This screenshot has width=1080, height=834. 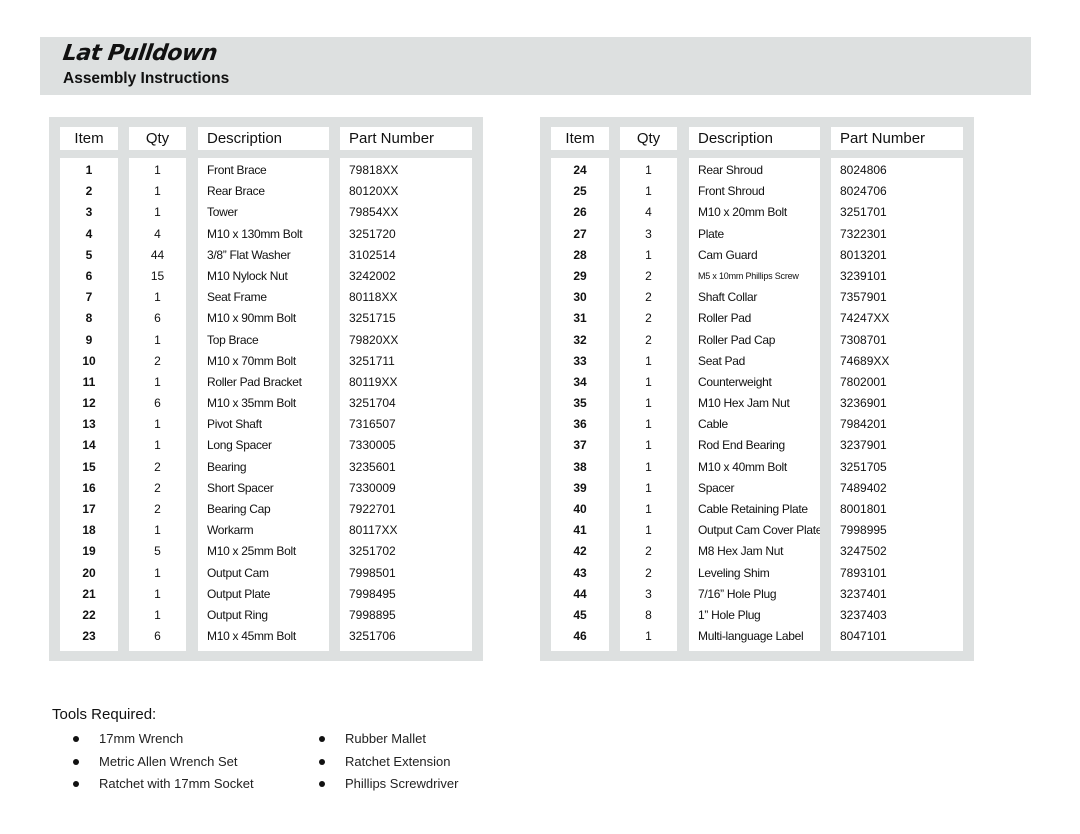 I want to click on part-number: 7322301, so click(x=863, y=233).